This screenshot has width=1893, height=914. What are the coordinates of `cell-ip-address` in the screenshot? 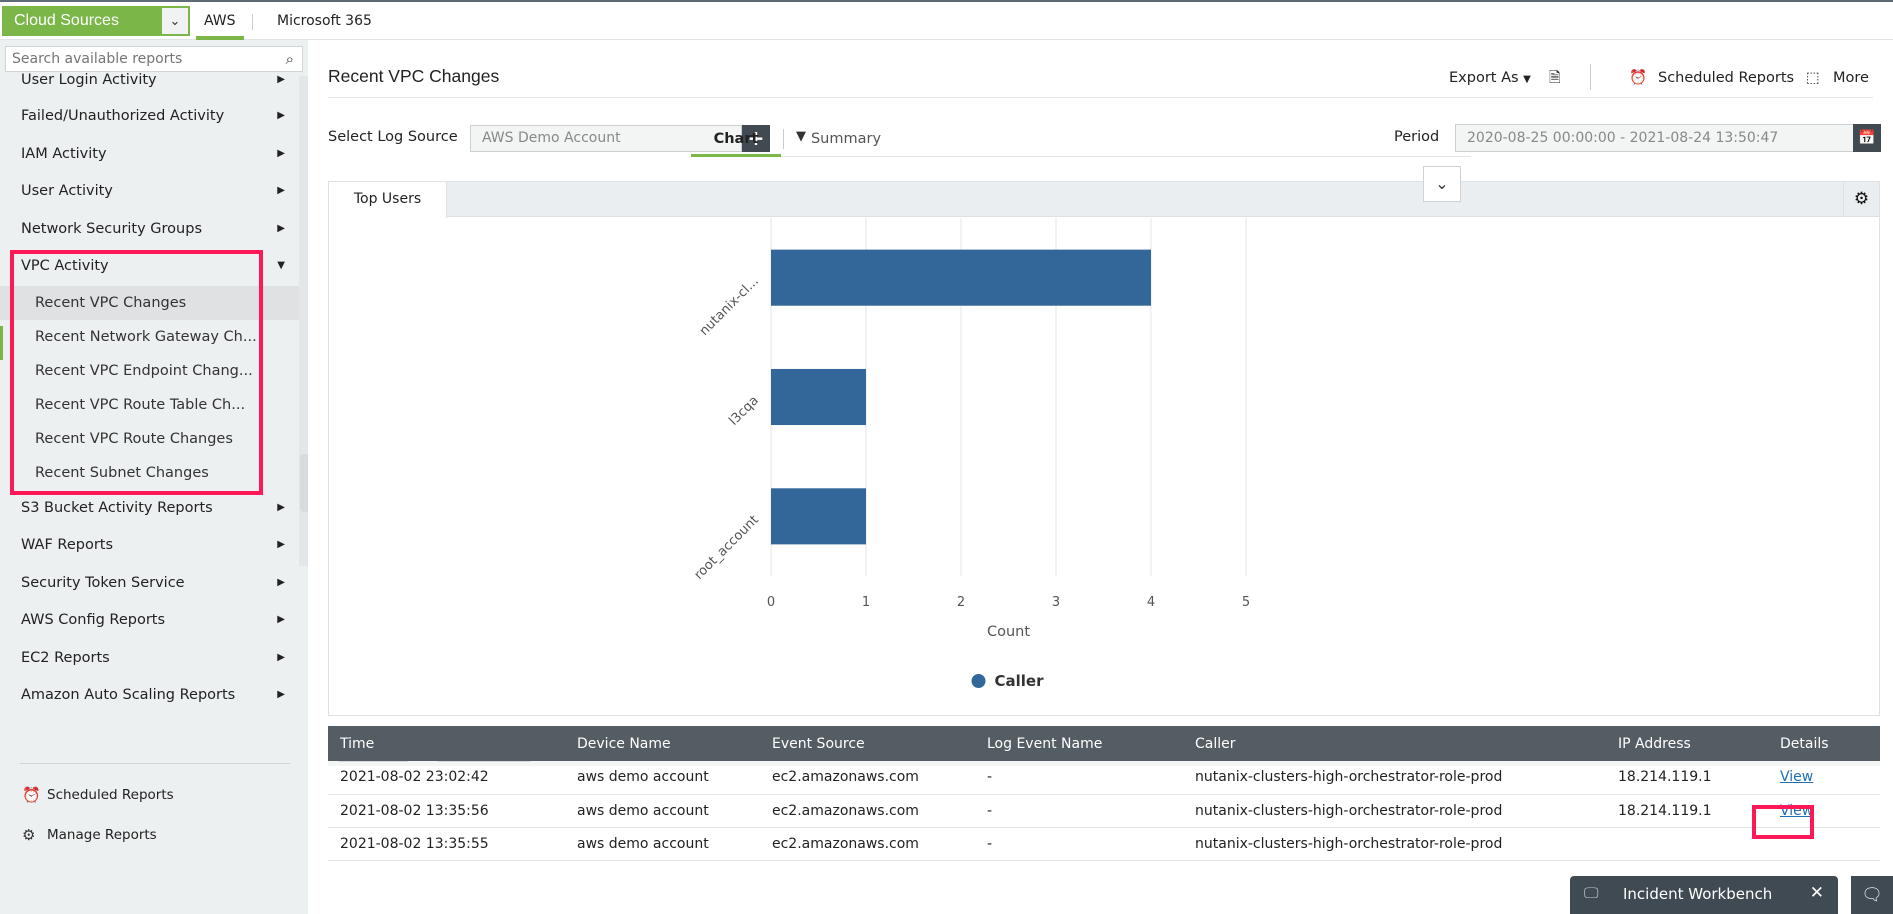 It's located at (1687, 844).